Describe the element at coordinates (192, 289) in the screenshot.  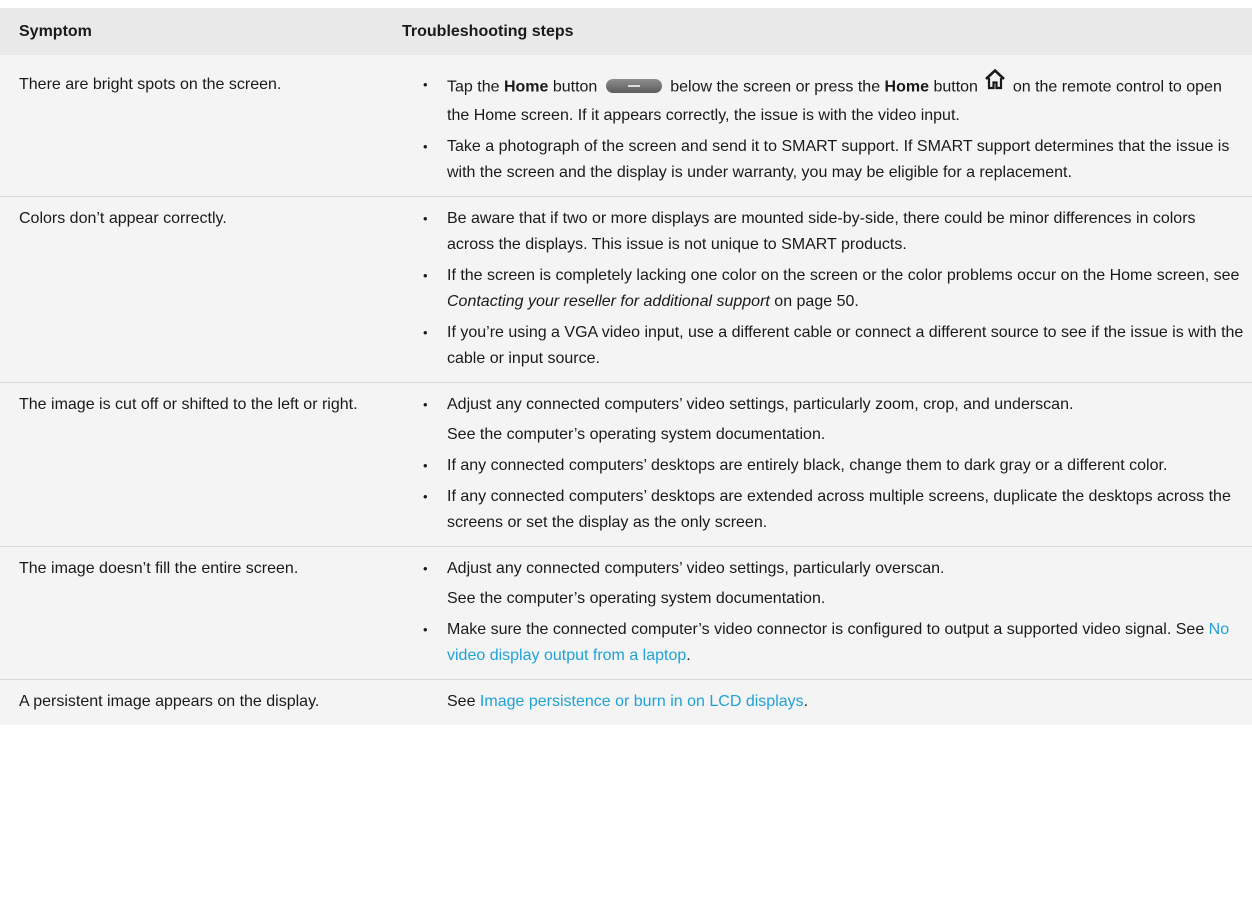
I see `symptom-cell: Colors don’t appear correctly.` at that location.